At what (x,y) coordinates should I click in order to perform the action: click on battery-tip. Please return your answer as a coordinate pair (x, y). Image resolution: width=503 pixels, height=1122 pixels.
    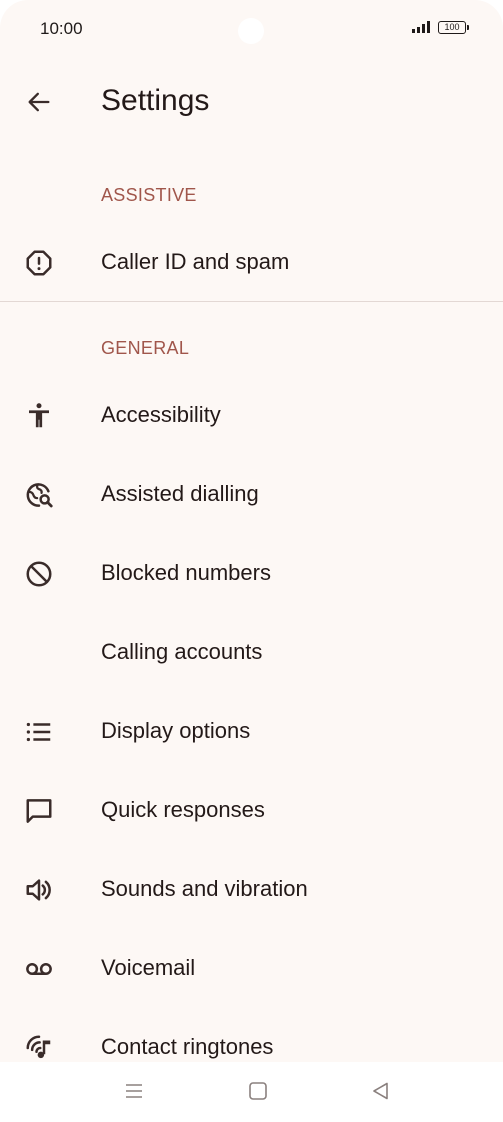
    Looking at the image, I should click on (468, 27).